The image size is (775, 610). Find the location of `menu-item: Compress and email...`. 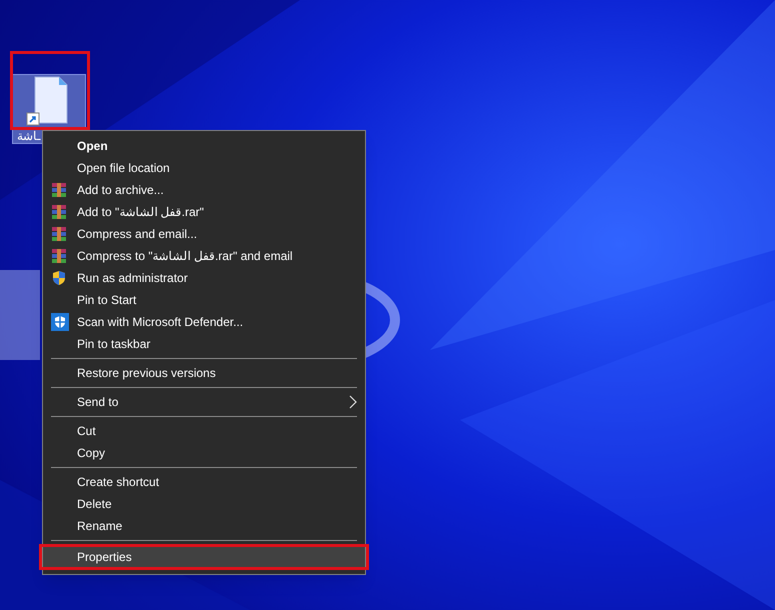

menu-item: Compress and email... is located at coordinates (204, 234).